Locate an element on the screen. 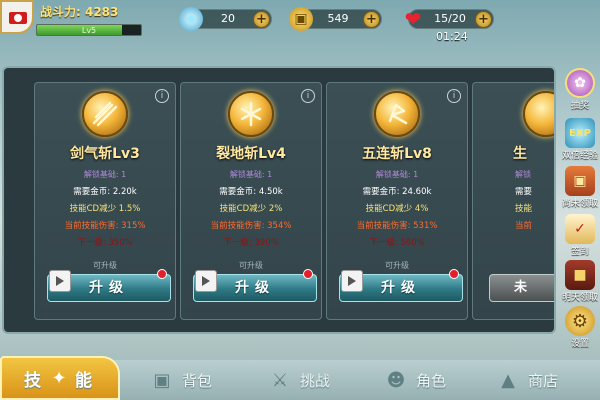 The image size is (600, 400). tab-shop: ▲ 商店 is located at coordinates (527, 380).